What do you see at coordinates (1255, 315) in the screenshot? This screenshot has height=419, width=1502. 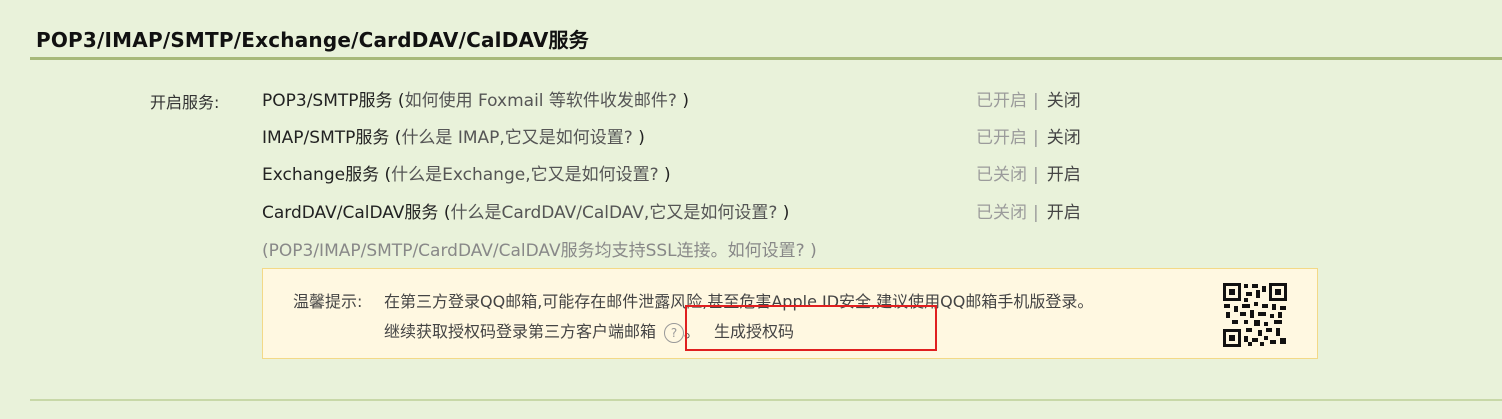 I see `qr-code-icon` at bounding box center [1255, 315].